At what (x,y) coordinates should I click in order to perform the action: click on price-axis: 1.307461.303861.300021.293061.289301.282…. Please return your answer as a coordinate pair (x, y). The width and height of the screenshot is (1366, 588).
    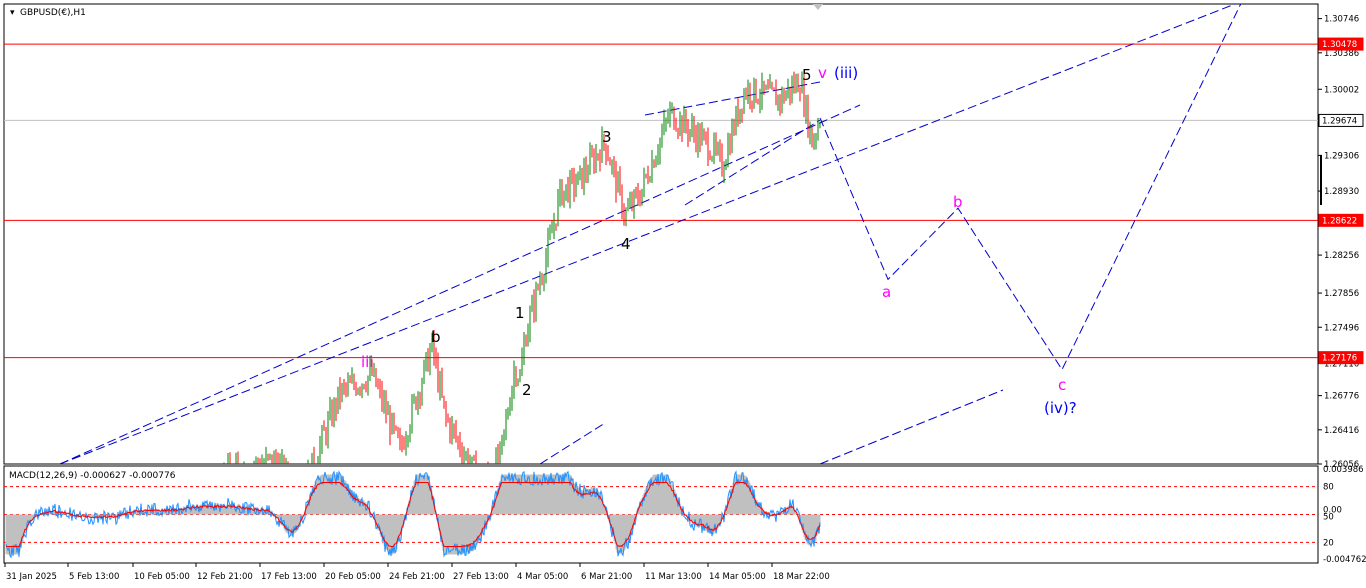
    Looking at the image, I should click on (1342, 290).